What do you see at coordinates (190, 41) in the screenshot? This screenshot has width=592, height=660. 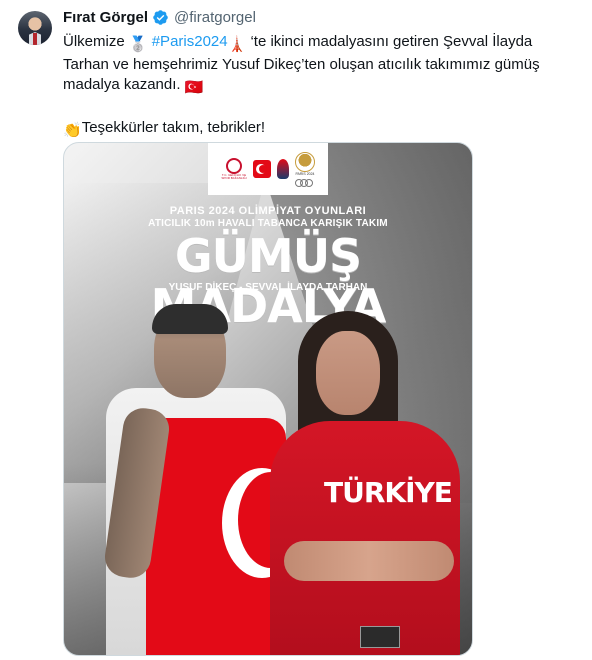 I see `hashtag-paris2024: #Paris2024` at bounding box center [190, 41].